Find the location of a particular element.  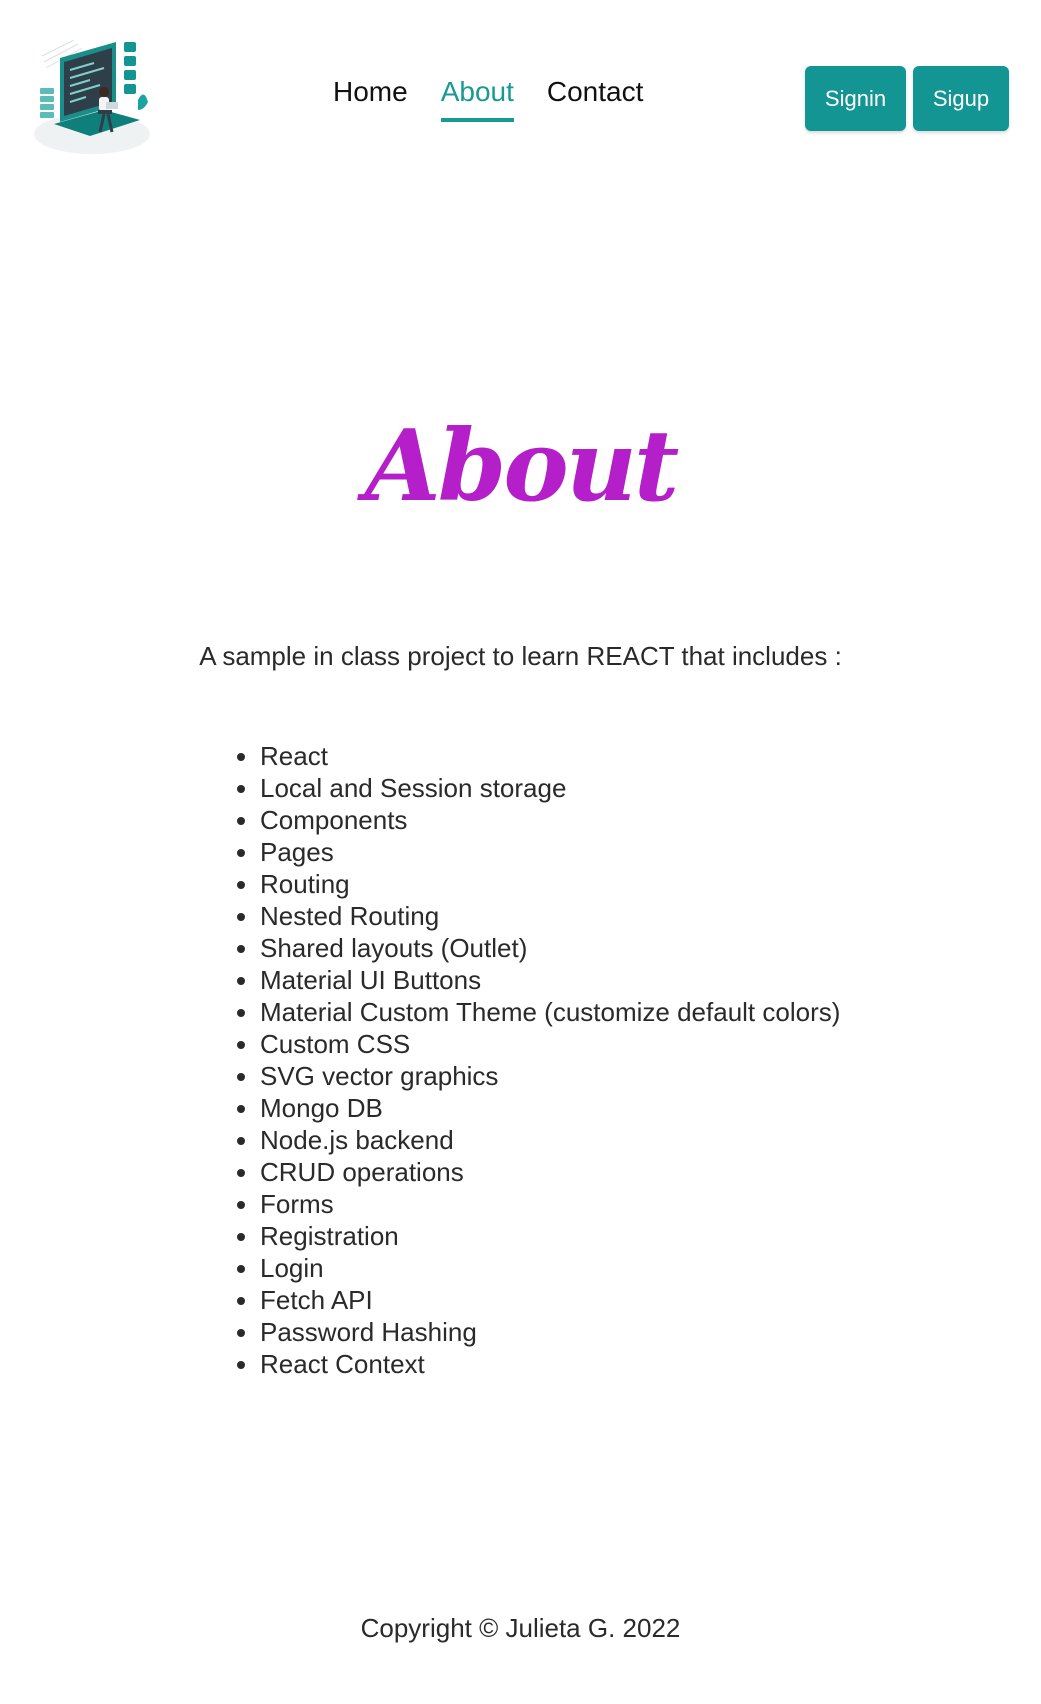

feature-list-item: Components is located at coordinates (550, 820).